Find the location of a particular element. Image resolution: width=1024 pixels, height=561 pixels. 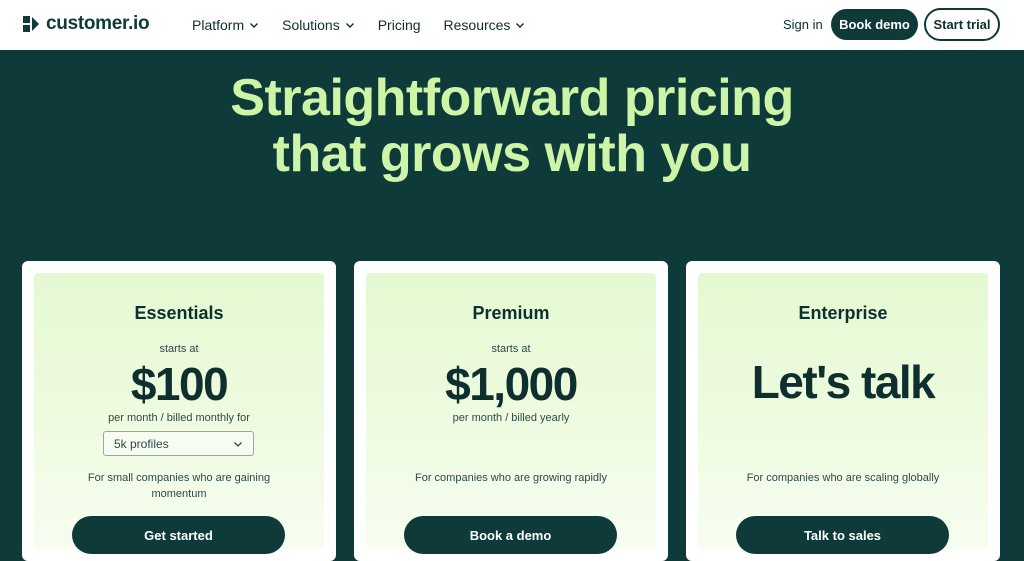

logo: customer.io is located at coordinates (86, 24).